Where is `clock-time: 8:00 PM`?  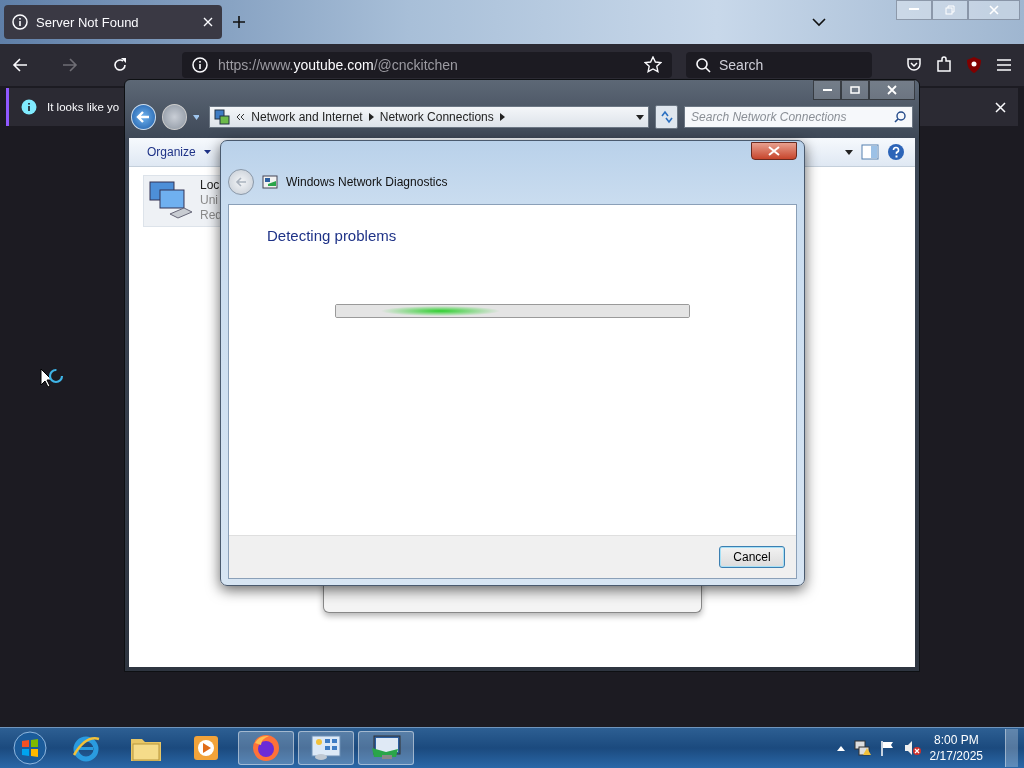
clock-time: 8:00 PM is located at coordinates (956, 740).